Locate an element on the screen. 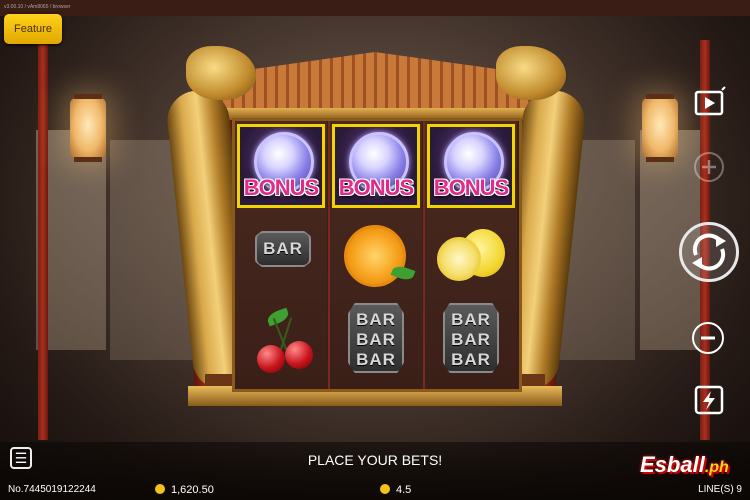 The width and height of the screenshot is (750, 500). play-screen-icon is located at coordinates (710, 101).